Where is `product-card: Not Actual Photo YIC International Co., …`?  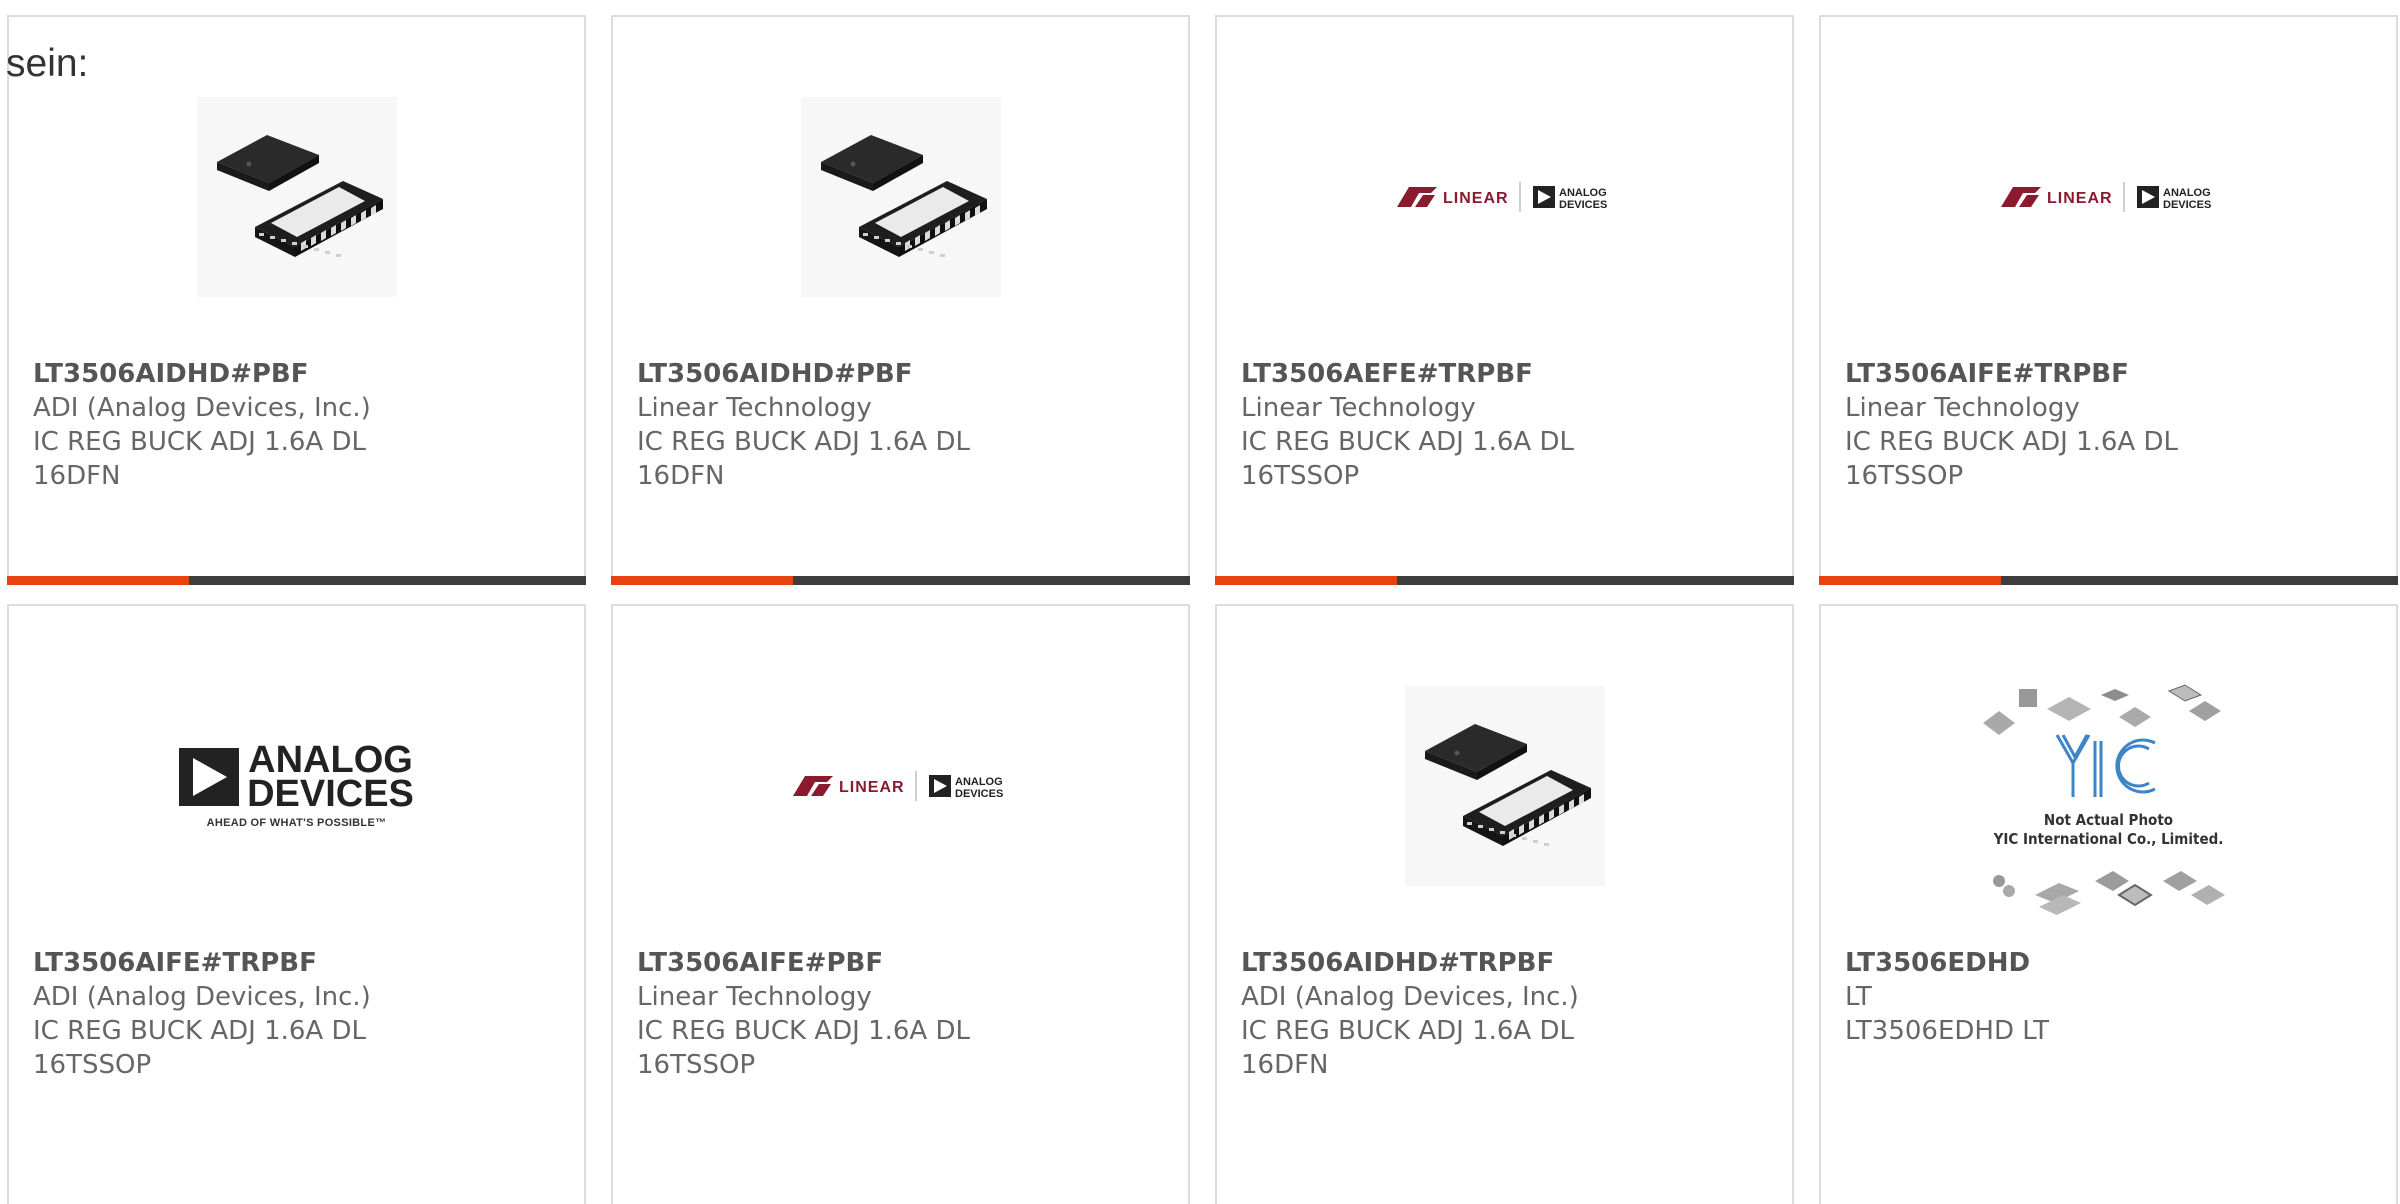
product-card: Not Actual Photo YIC International Co., … is located at coordinates (2108, 904).